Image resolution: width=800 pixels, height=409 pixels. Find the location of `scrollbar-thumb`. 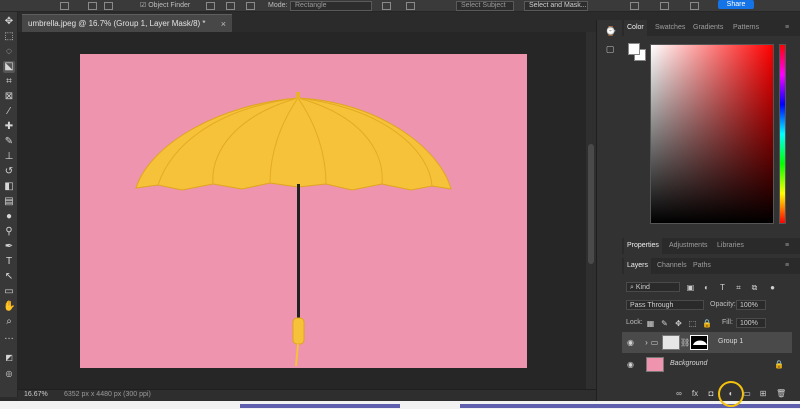

scrollbar-thumb is located at coordinates (591, 204).